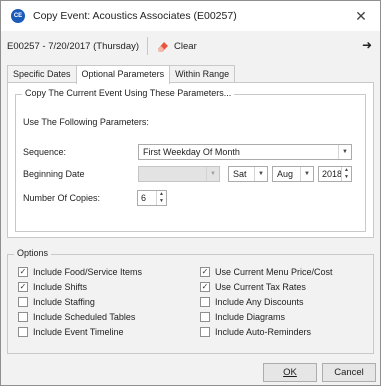 This screenshot has width=381, height=386. What do you see at coordinates (73, 46) in the screenshot?
I see `event-info: E00257 - 7/20/2017 (Thursday)` at bounding box center [73, 46].